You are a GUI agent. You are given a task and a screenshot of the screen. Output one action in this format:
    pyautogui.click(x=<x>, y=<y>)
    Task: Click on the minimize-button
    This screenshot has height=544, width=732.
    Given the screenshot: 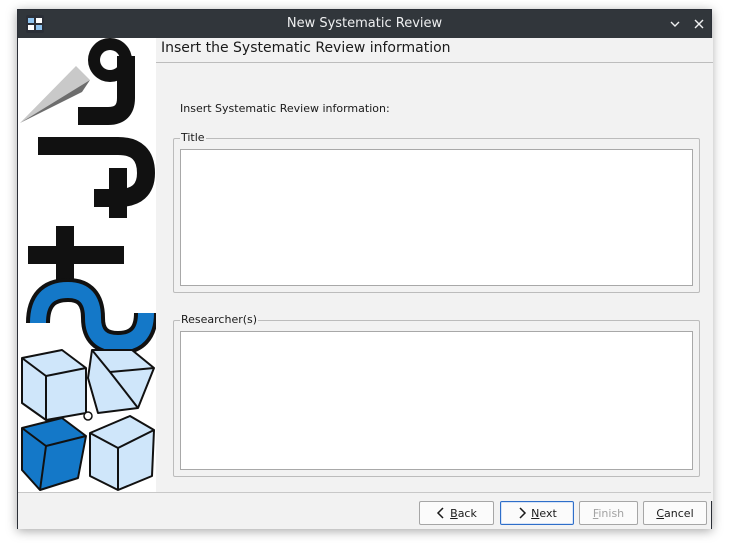 What is the action you would take?
    pyautogui.click(x=675, y=24)
    